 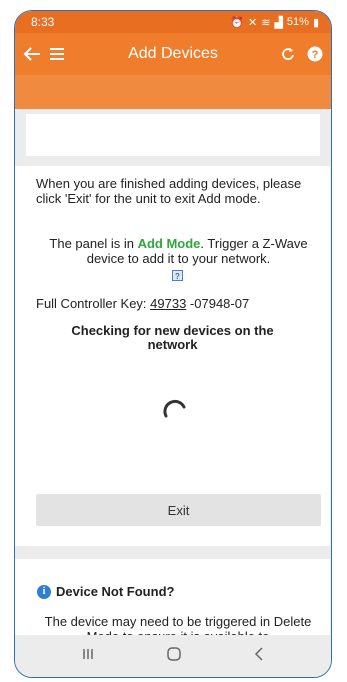 What do you see at coordinates (168, 303) in the screenshot?
I see `controller-key-part1: 49733` at bounding box center [168, 303].